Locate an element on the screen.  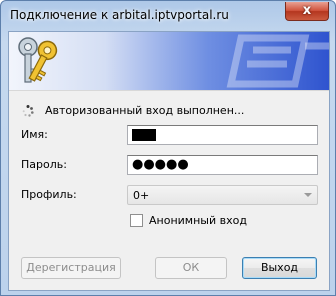
password-value: ●●●●● is located at coordinates (160, 164).